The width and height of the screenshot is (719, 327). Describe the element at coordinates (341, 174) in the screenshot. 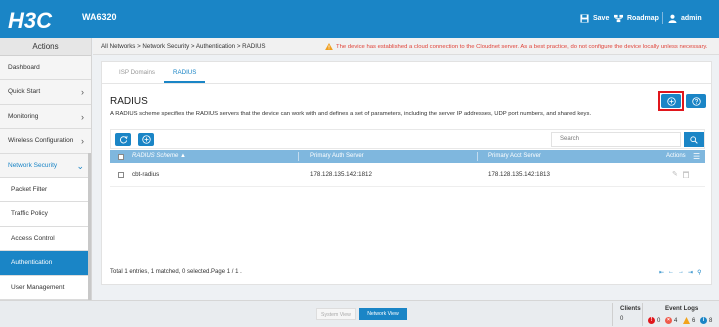

I see `cell-auth-server: 178.128.135.142:1812` at that location.